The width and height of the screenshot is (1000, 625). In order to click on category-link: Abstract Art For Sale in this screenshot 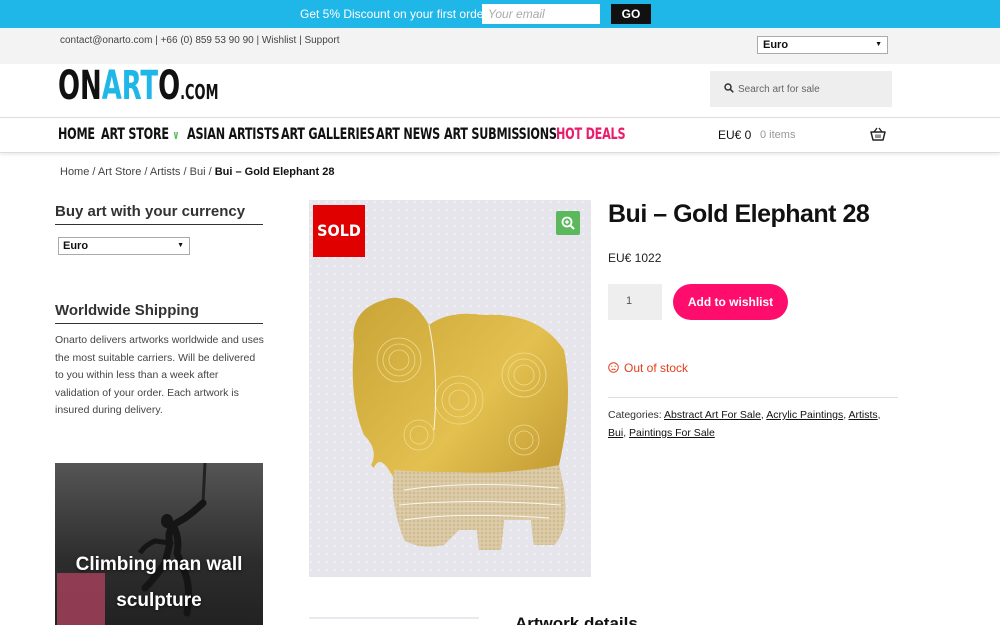, I will do `click(712, 415)`.